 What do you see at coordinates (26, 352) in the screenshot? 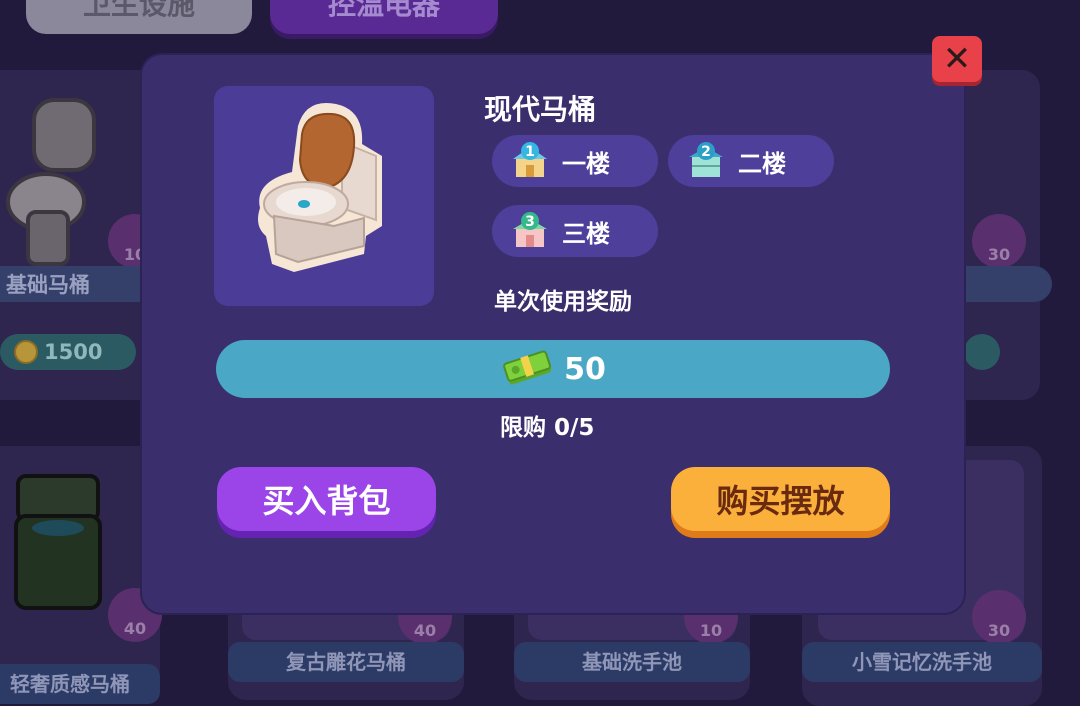
I see `coin-icon` at bounding box center [26, 352].